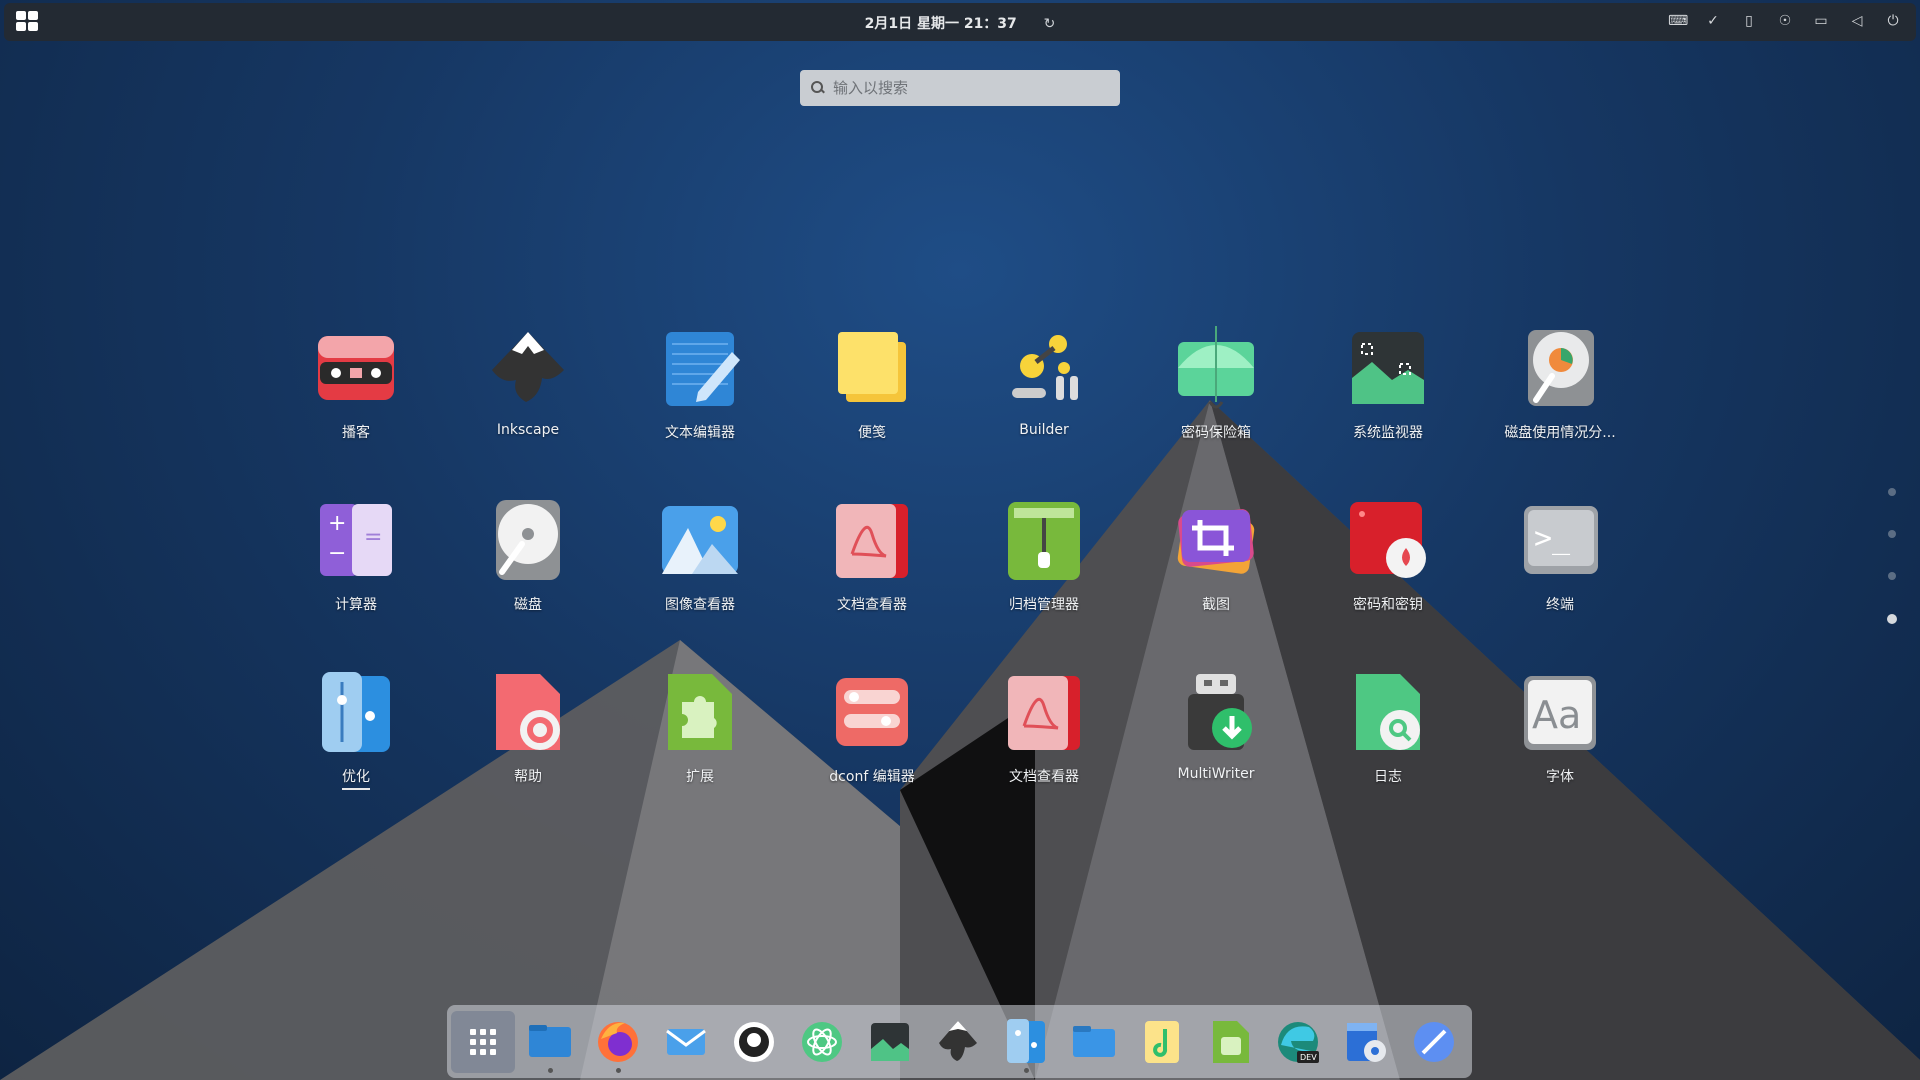  I want to click on search-box, so click(960, 88).